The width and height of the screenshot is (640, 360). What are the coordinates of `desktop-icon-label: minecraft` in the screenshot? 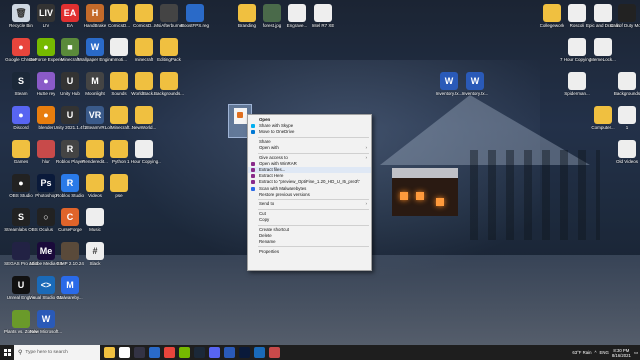 It's located at (144, 59).